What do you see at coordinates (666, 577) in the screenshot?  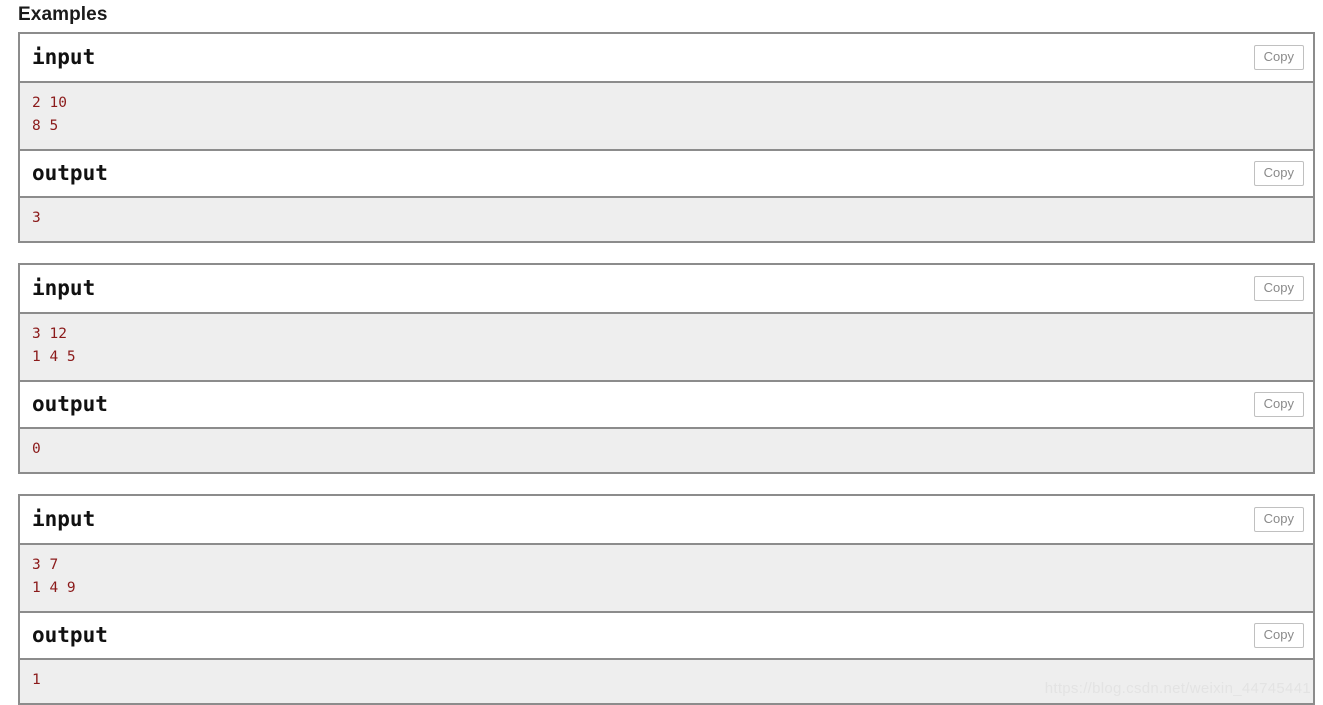 I see `input-data: 3 7 1 4 9` at bounding box center [666, 577].